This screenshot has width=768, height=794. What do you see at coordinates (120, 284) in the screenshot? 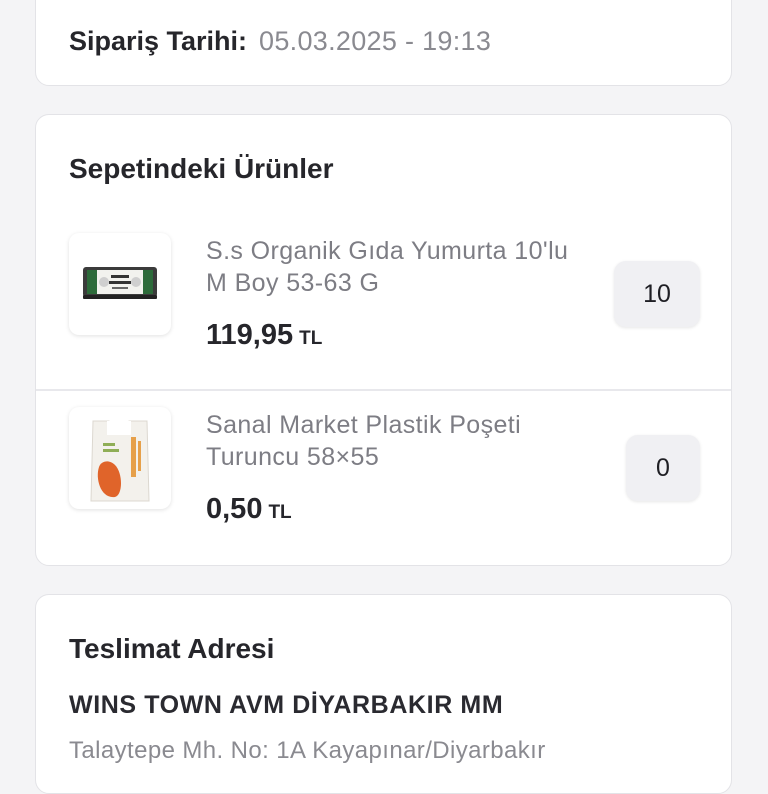
I see `egg-carton-icon` at bounding box center [120, 284].